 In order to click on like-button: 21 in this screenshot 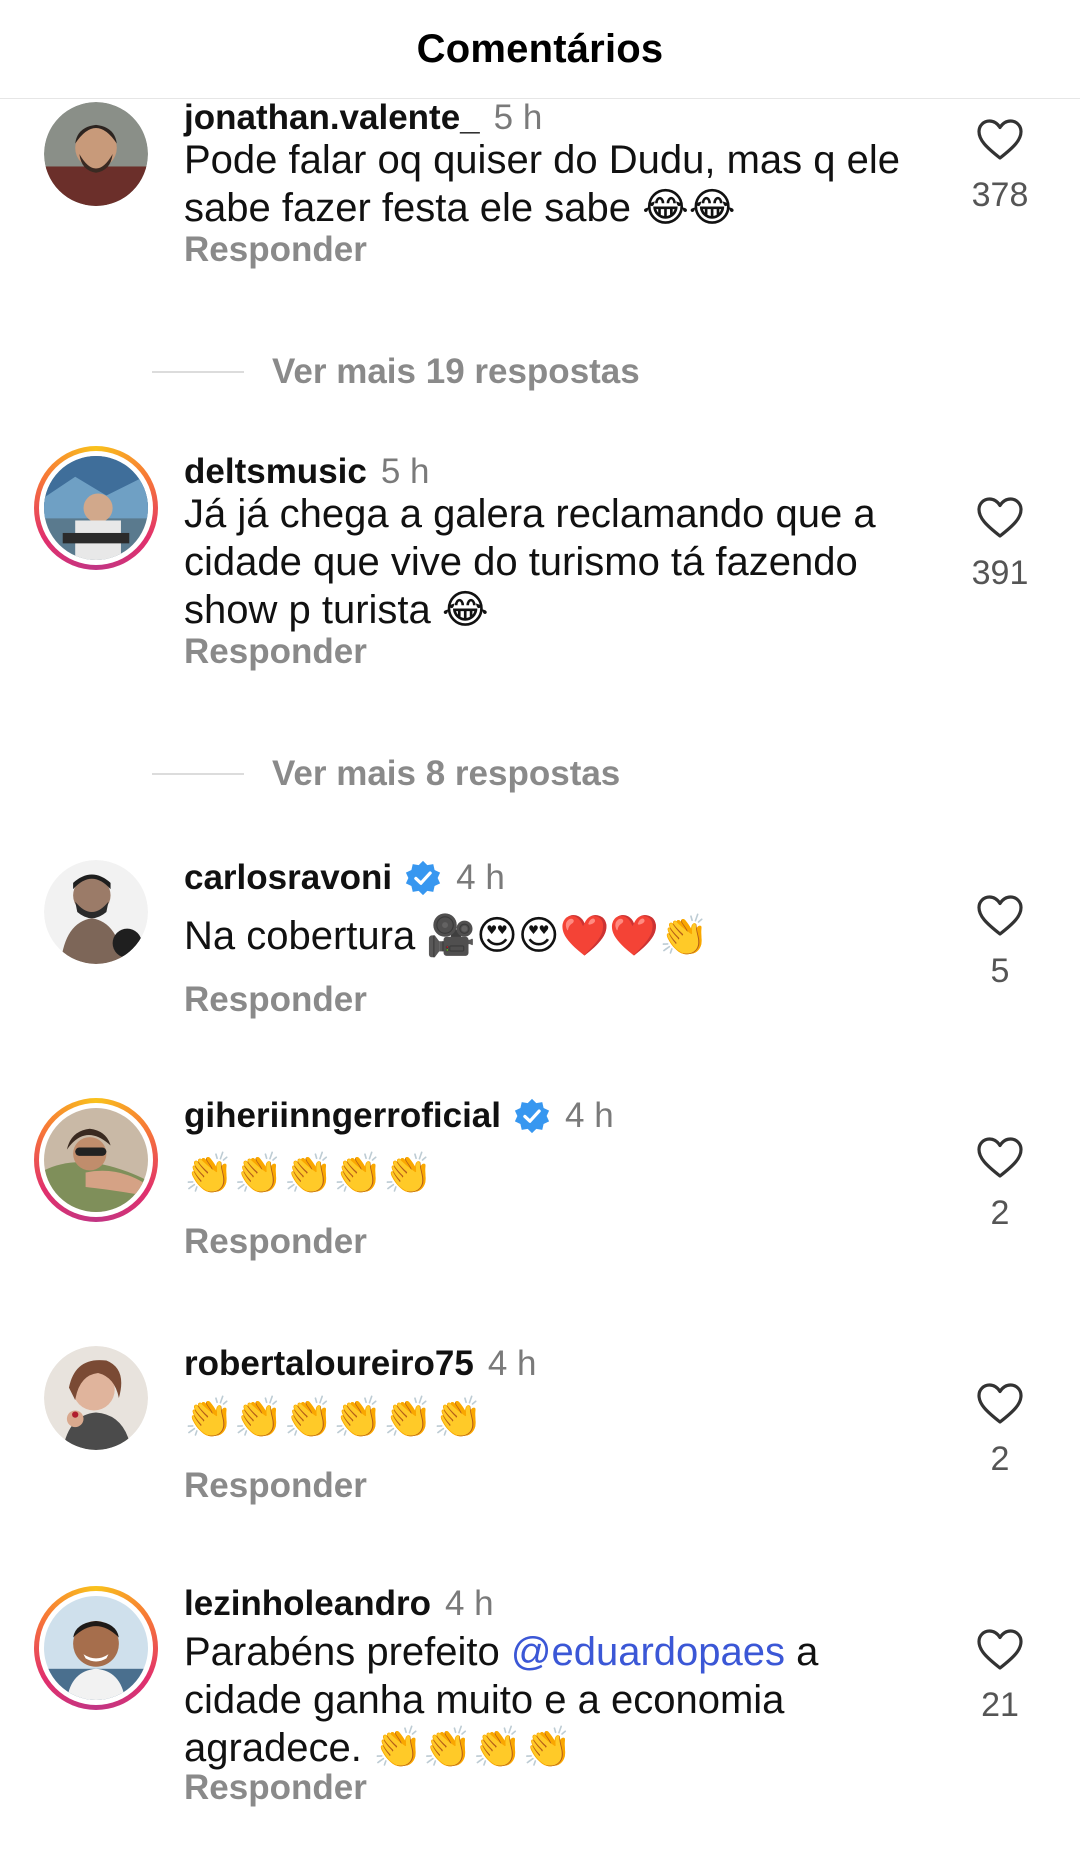, I will do `click(1000, 1676)`.